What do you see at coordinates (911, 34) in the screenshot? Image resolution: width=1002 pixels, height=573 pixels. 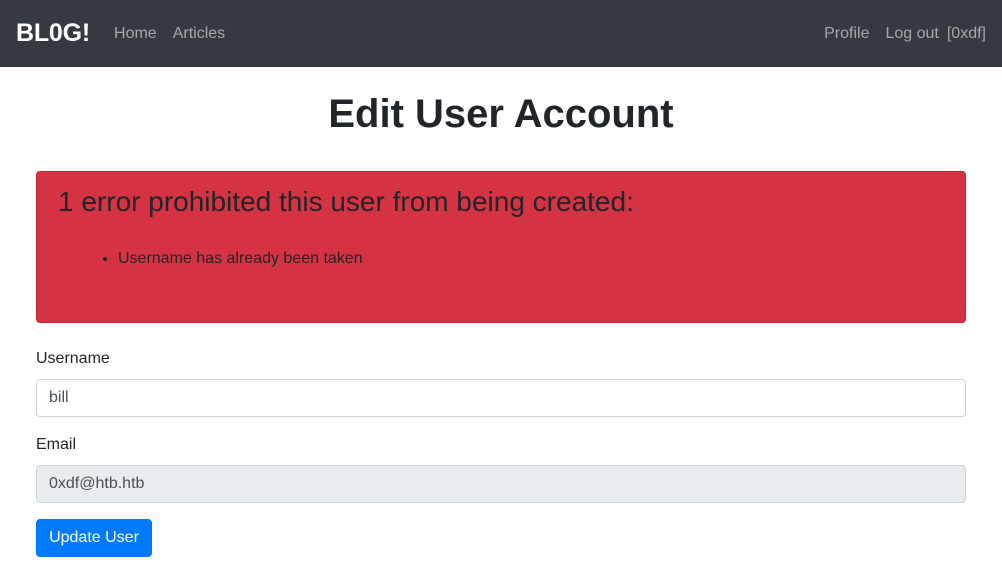 I see `nav-link-logout: Log out` at bounding box center [911, 34].